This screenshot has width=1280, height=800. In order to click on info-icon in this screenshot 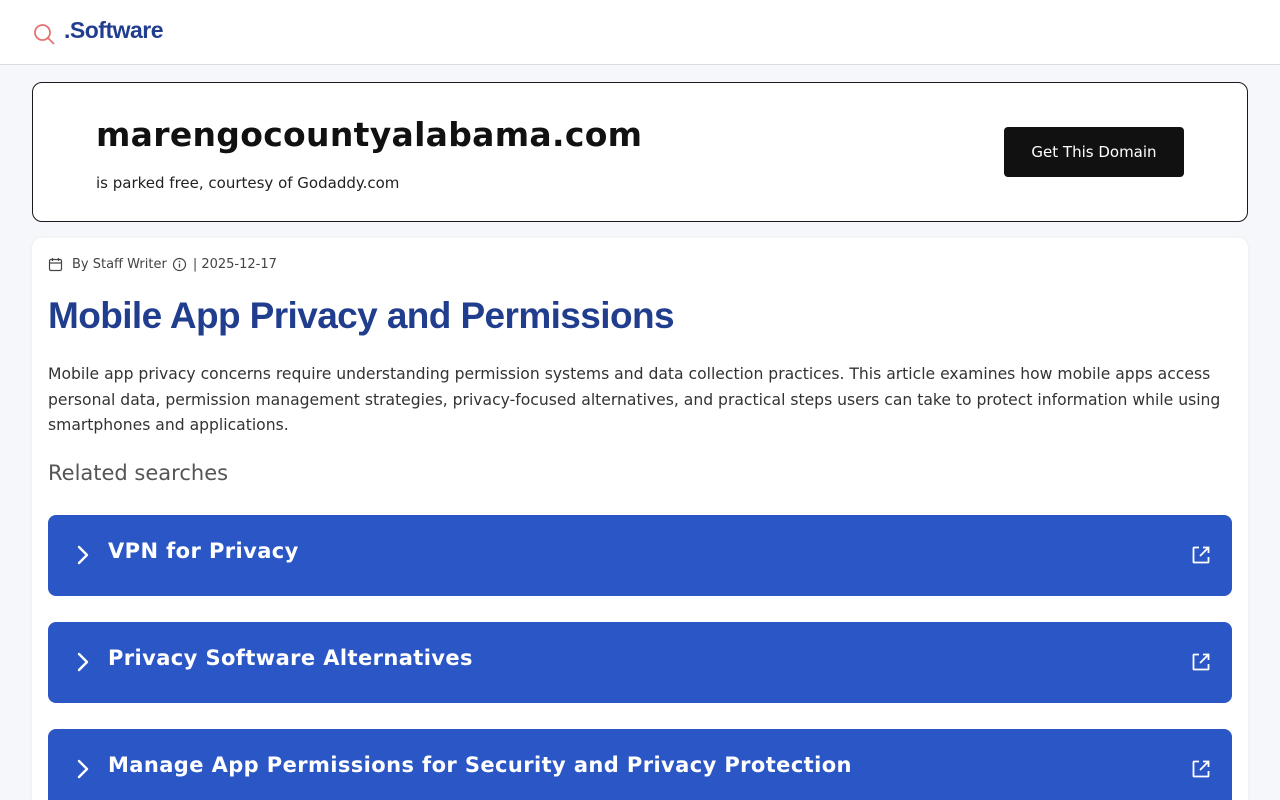, I will do `click(179, 264)`.